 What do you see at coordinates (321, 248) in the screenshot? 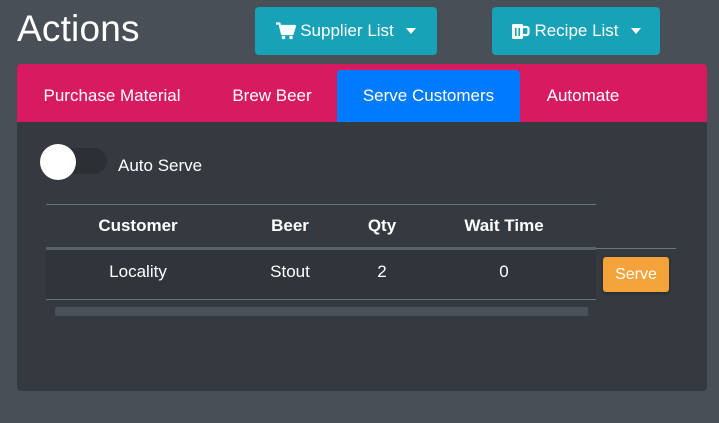
I see `header-divider` at bounding box center [321, 248].